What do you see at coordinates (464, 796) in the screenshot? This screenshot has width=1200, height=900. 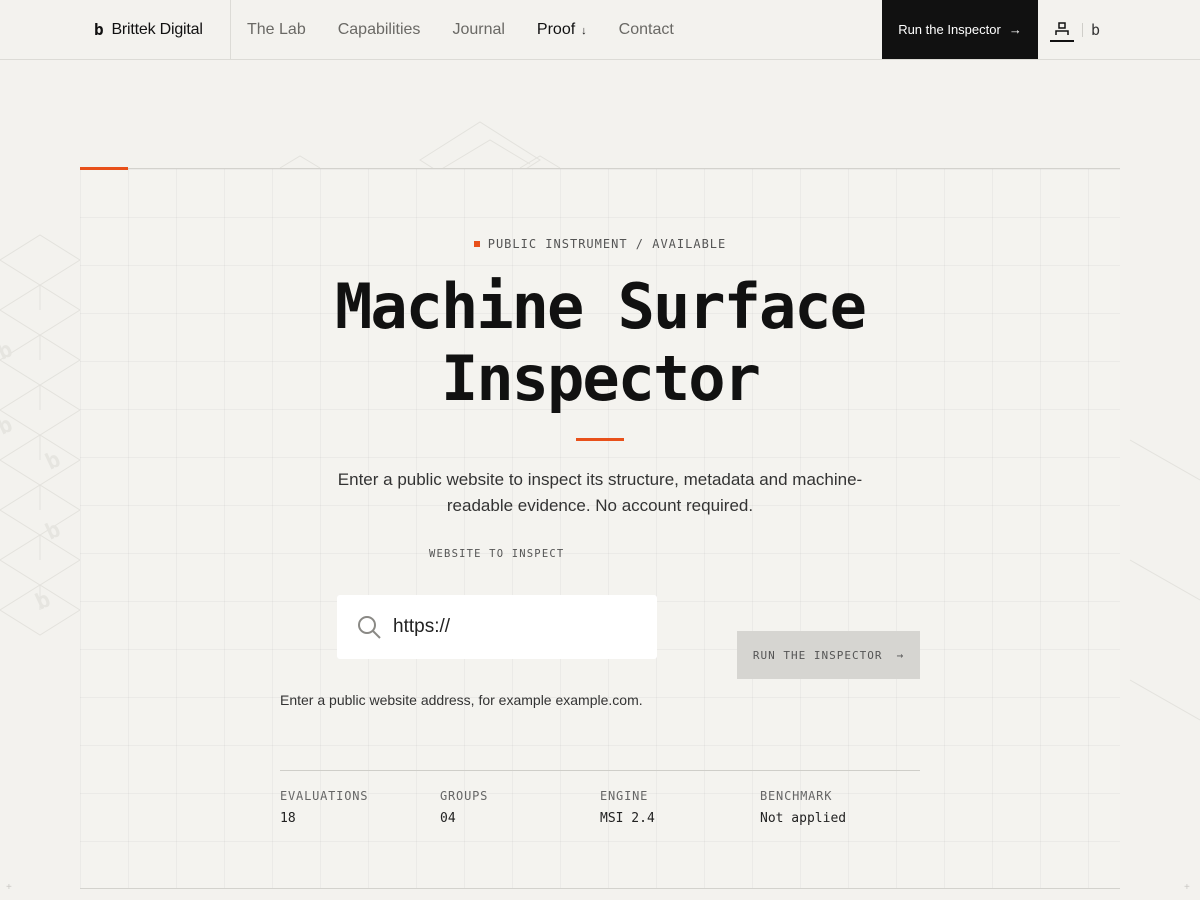 I see `stat-label: GROUPS` at bounding box center [464, 796].